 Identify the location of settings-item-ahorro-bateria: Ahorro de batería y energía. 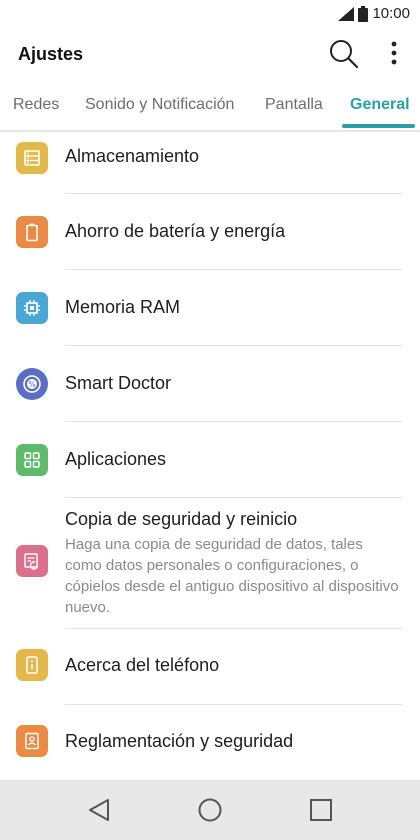
(210, 231).